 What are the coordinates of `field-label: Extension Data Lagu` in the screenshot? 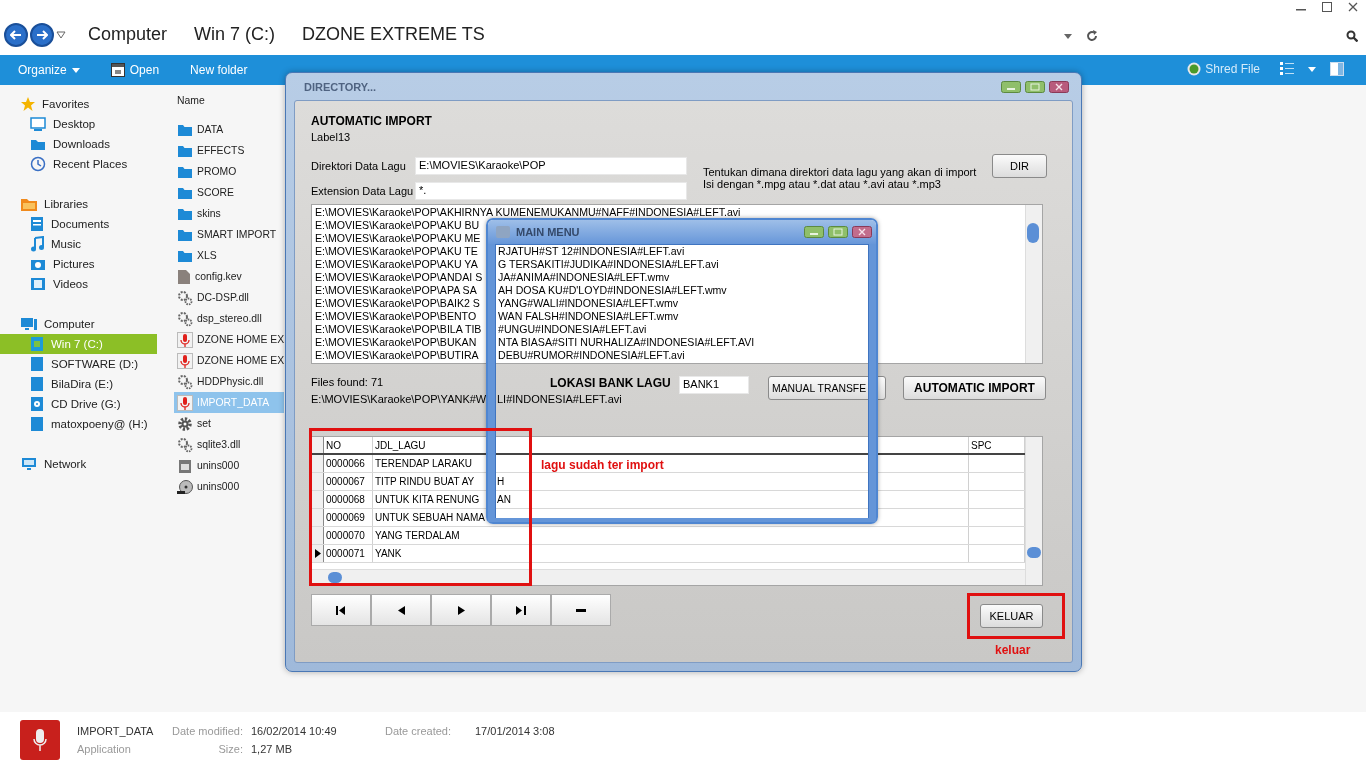 It's located at (363, 190).